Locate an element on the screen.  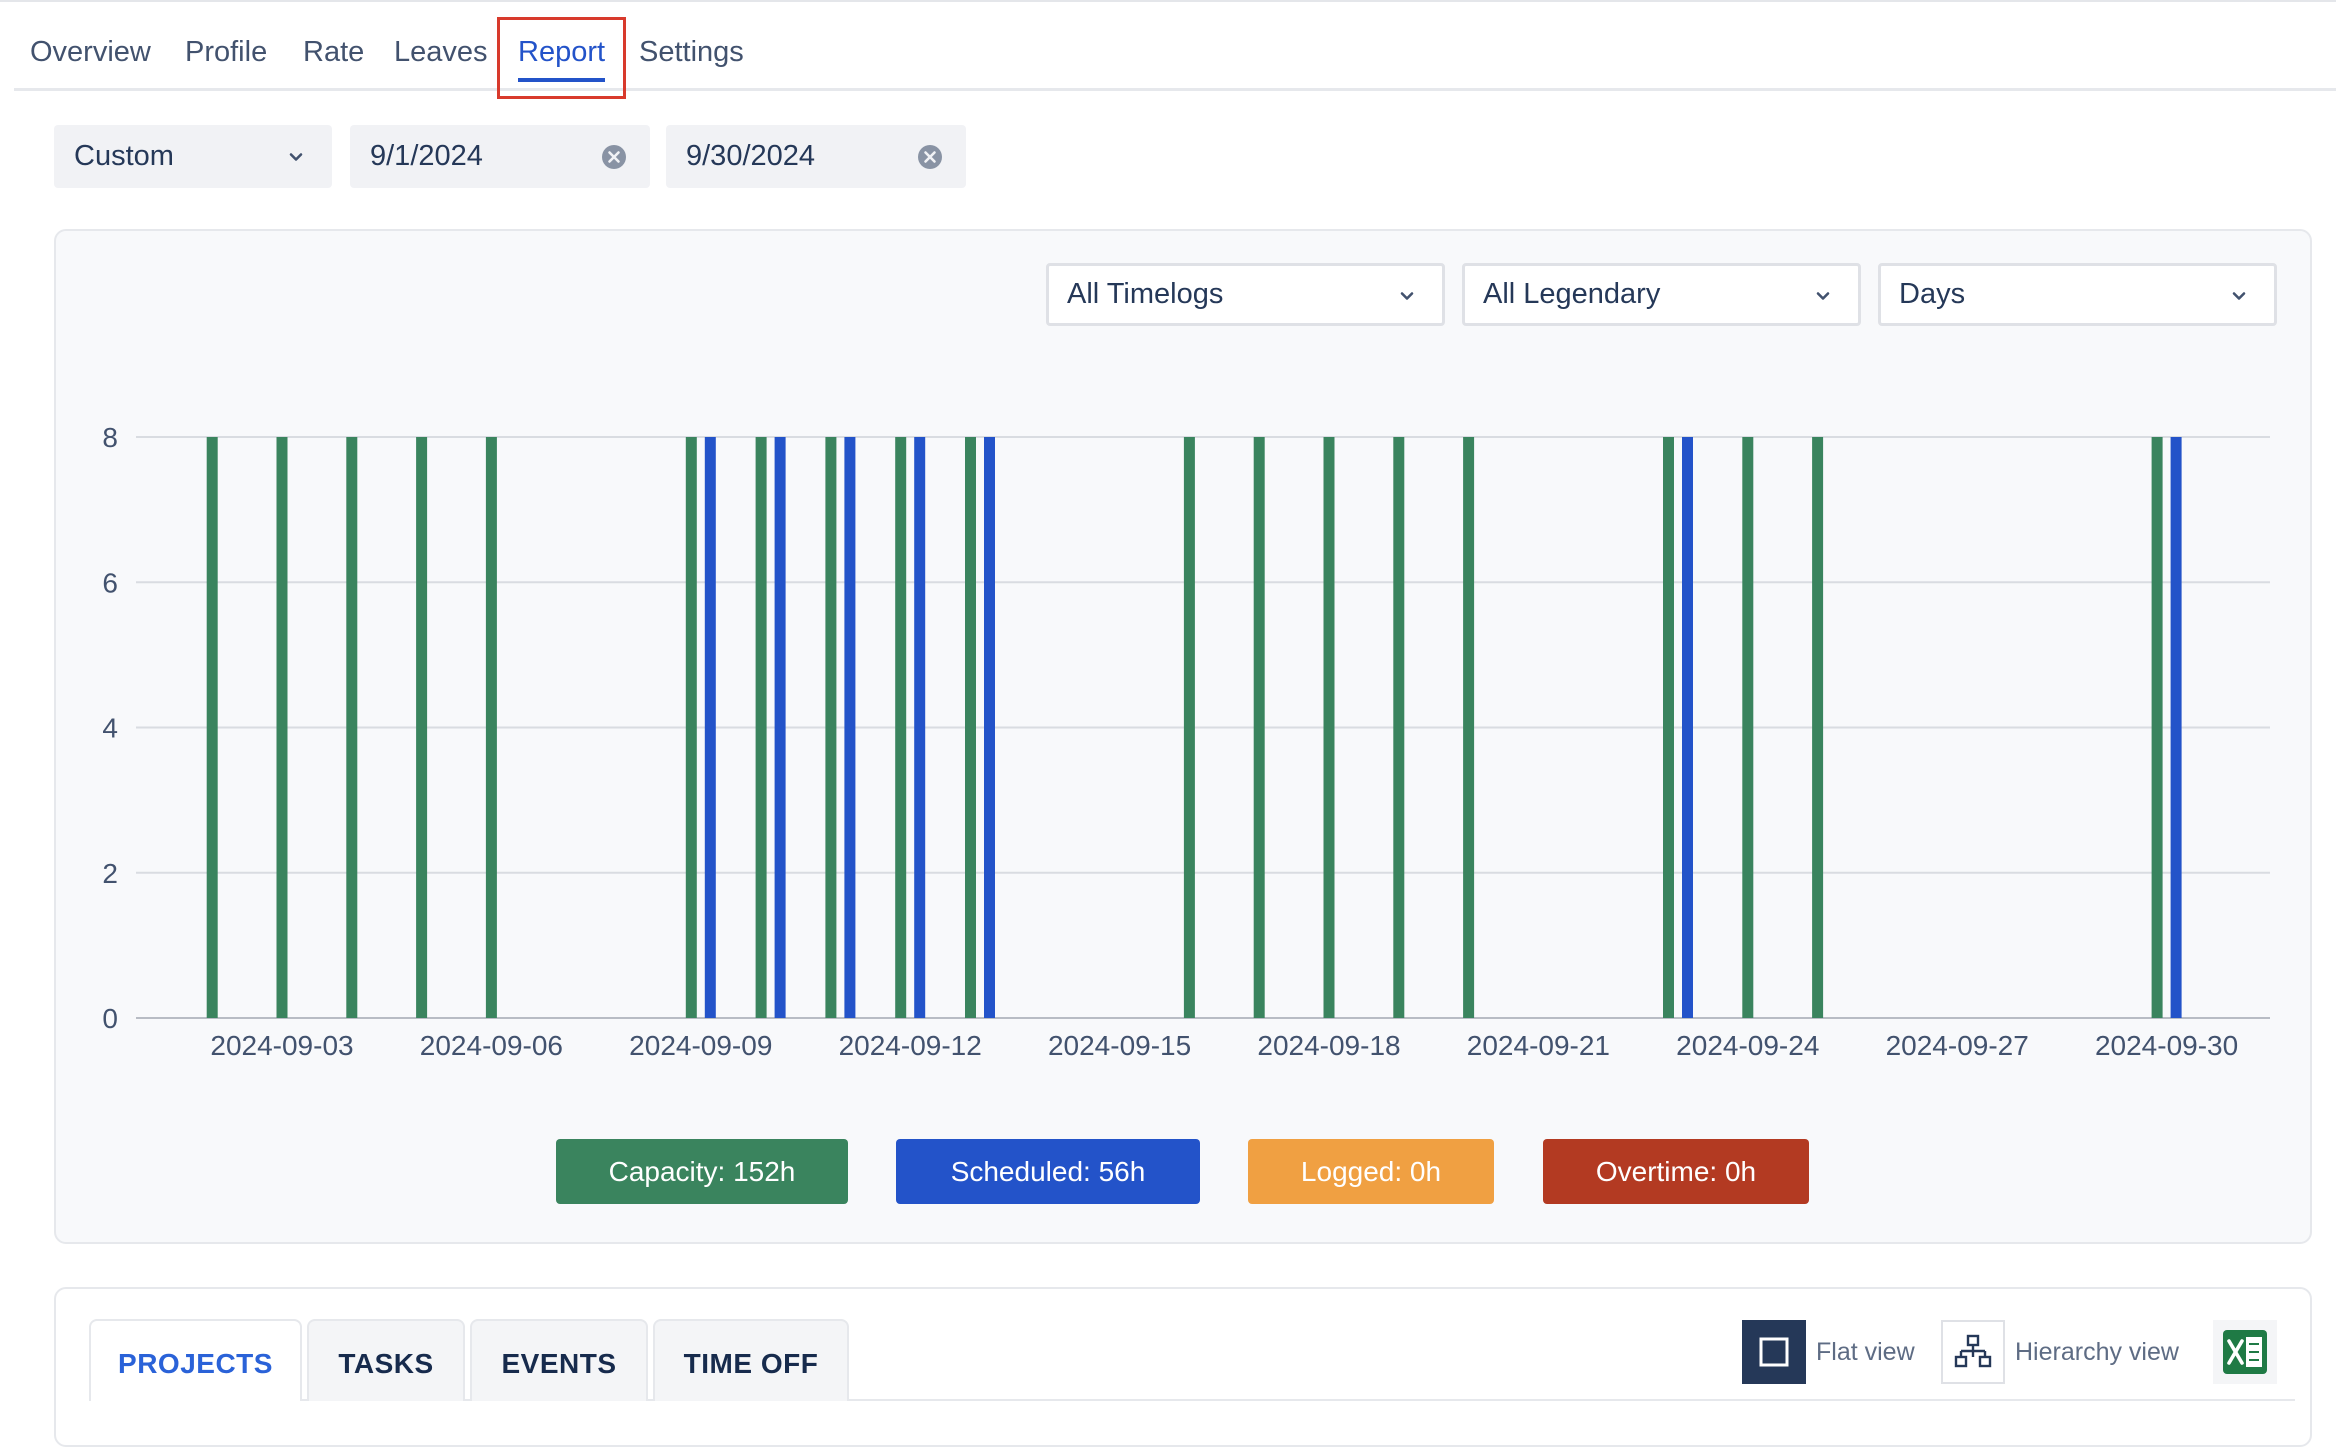
overtime-badge-label: Overtime: is located at coordinates (1656, 1171).